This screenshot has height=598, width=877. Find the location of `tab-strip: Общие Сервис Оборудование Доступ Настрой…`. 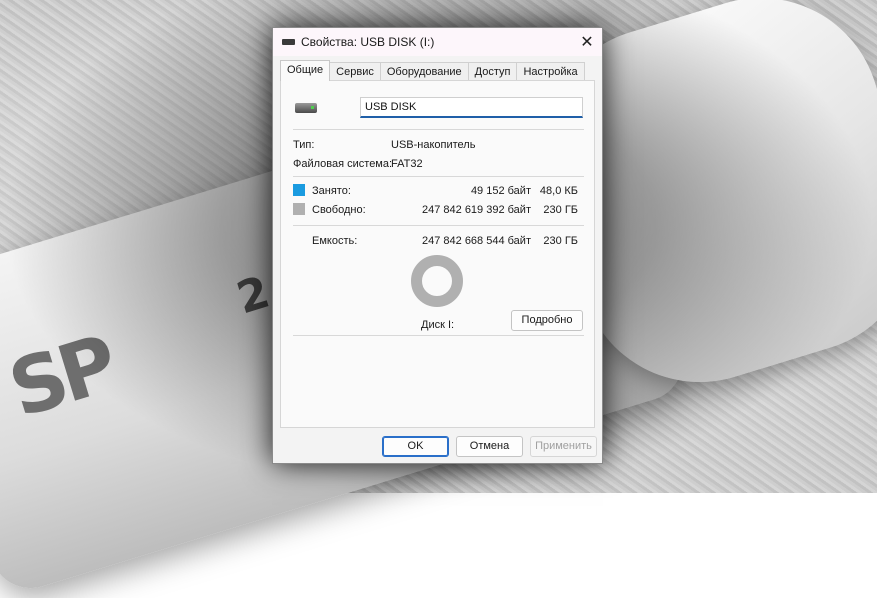

tab-strip: Общие Сервис Оборудование Доступ Настрой… is located at coordinates (432, 70).